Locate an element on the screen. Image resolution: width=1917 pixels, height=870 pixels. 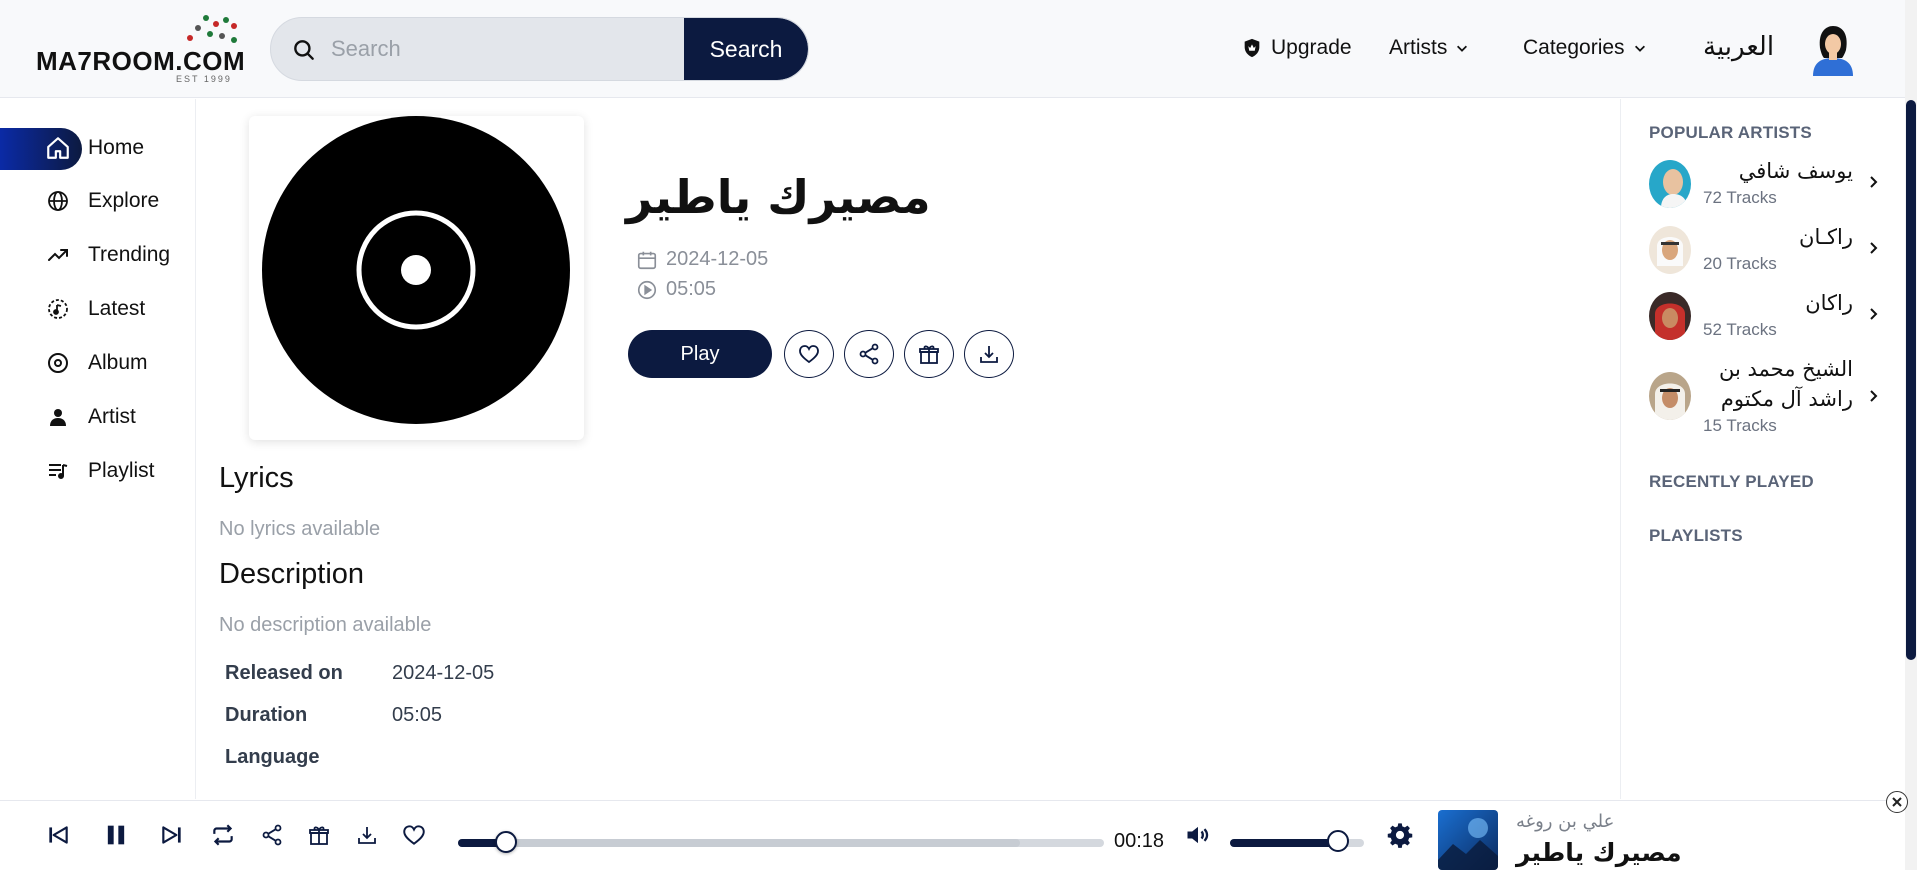
description-heading: Description is located at coordinates (292, 574).